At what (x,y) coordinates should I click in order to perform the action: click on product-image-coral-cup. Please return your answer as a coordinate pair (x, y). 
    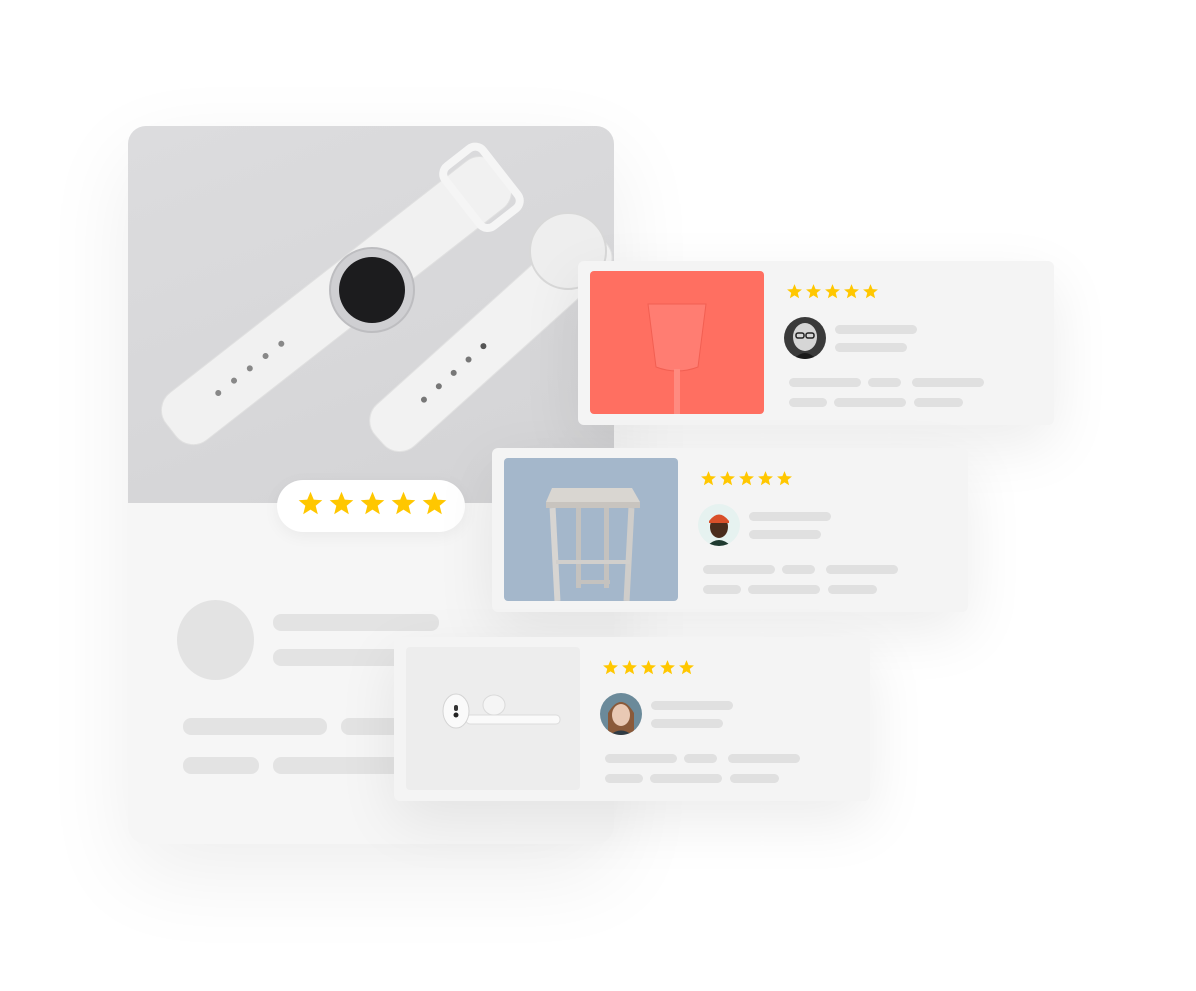
    Looking at the image, I should click on (677, 342).